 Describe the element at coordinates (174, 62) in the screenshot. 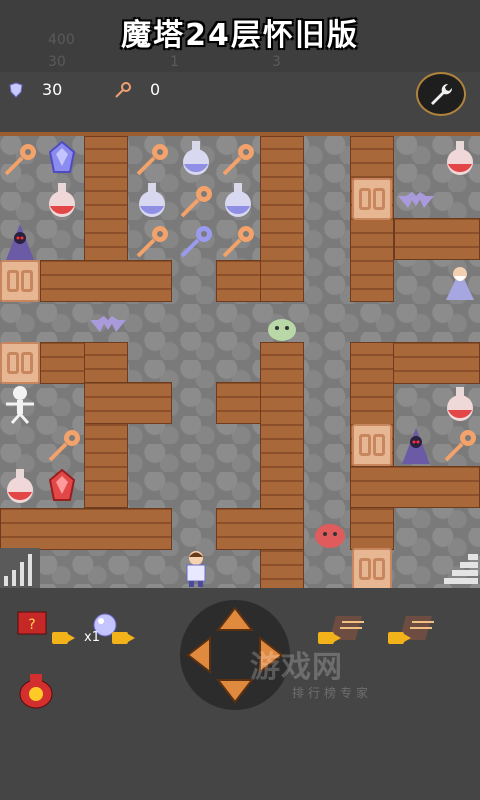

I see `ghost-stat-level: 1` at that location.